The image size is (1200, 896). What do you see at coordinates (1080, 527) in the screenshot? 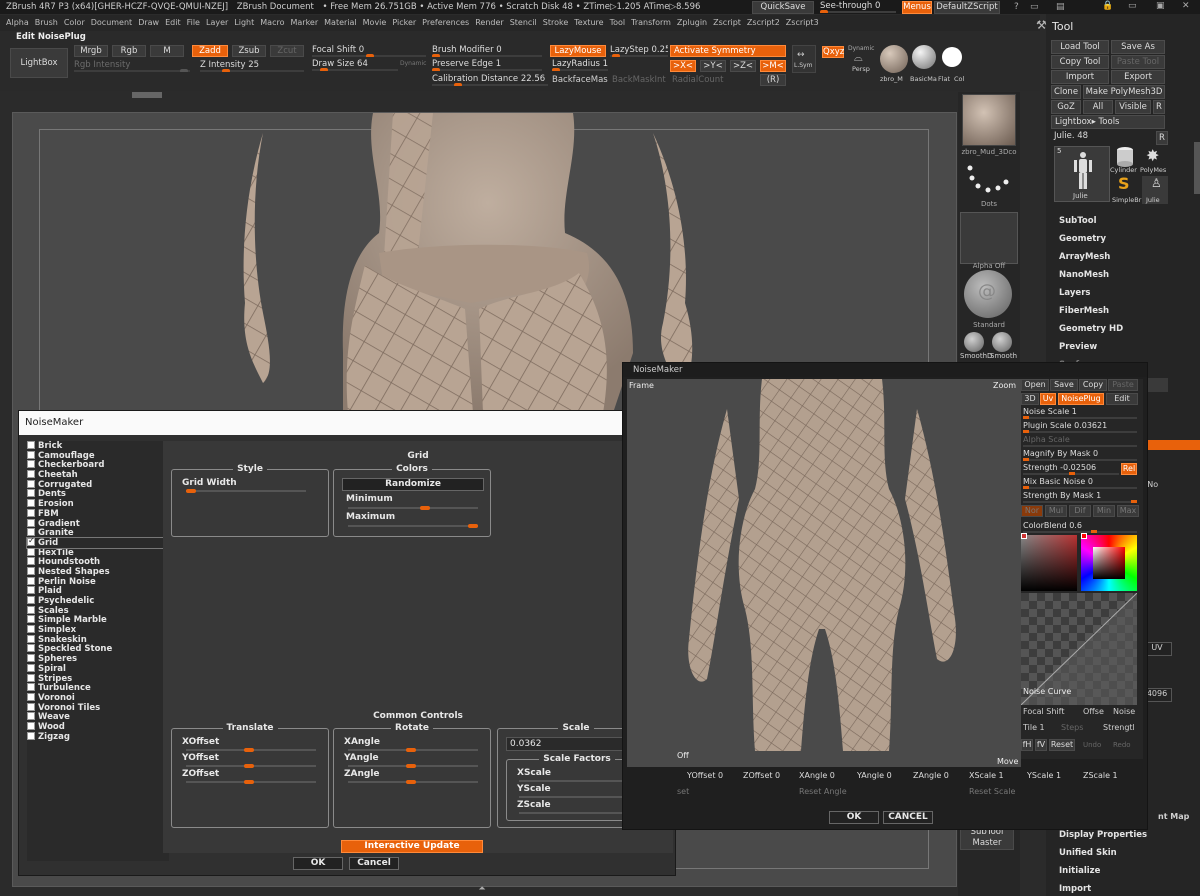
I see `colorblend-slider: ColorBlend 0.6` at bounding box center [1080, 527].